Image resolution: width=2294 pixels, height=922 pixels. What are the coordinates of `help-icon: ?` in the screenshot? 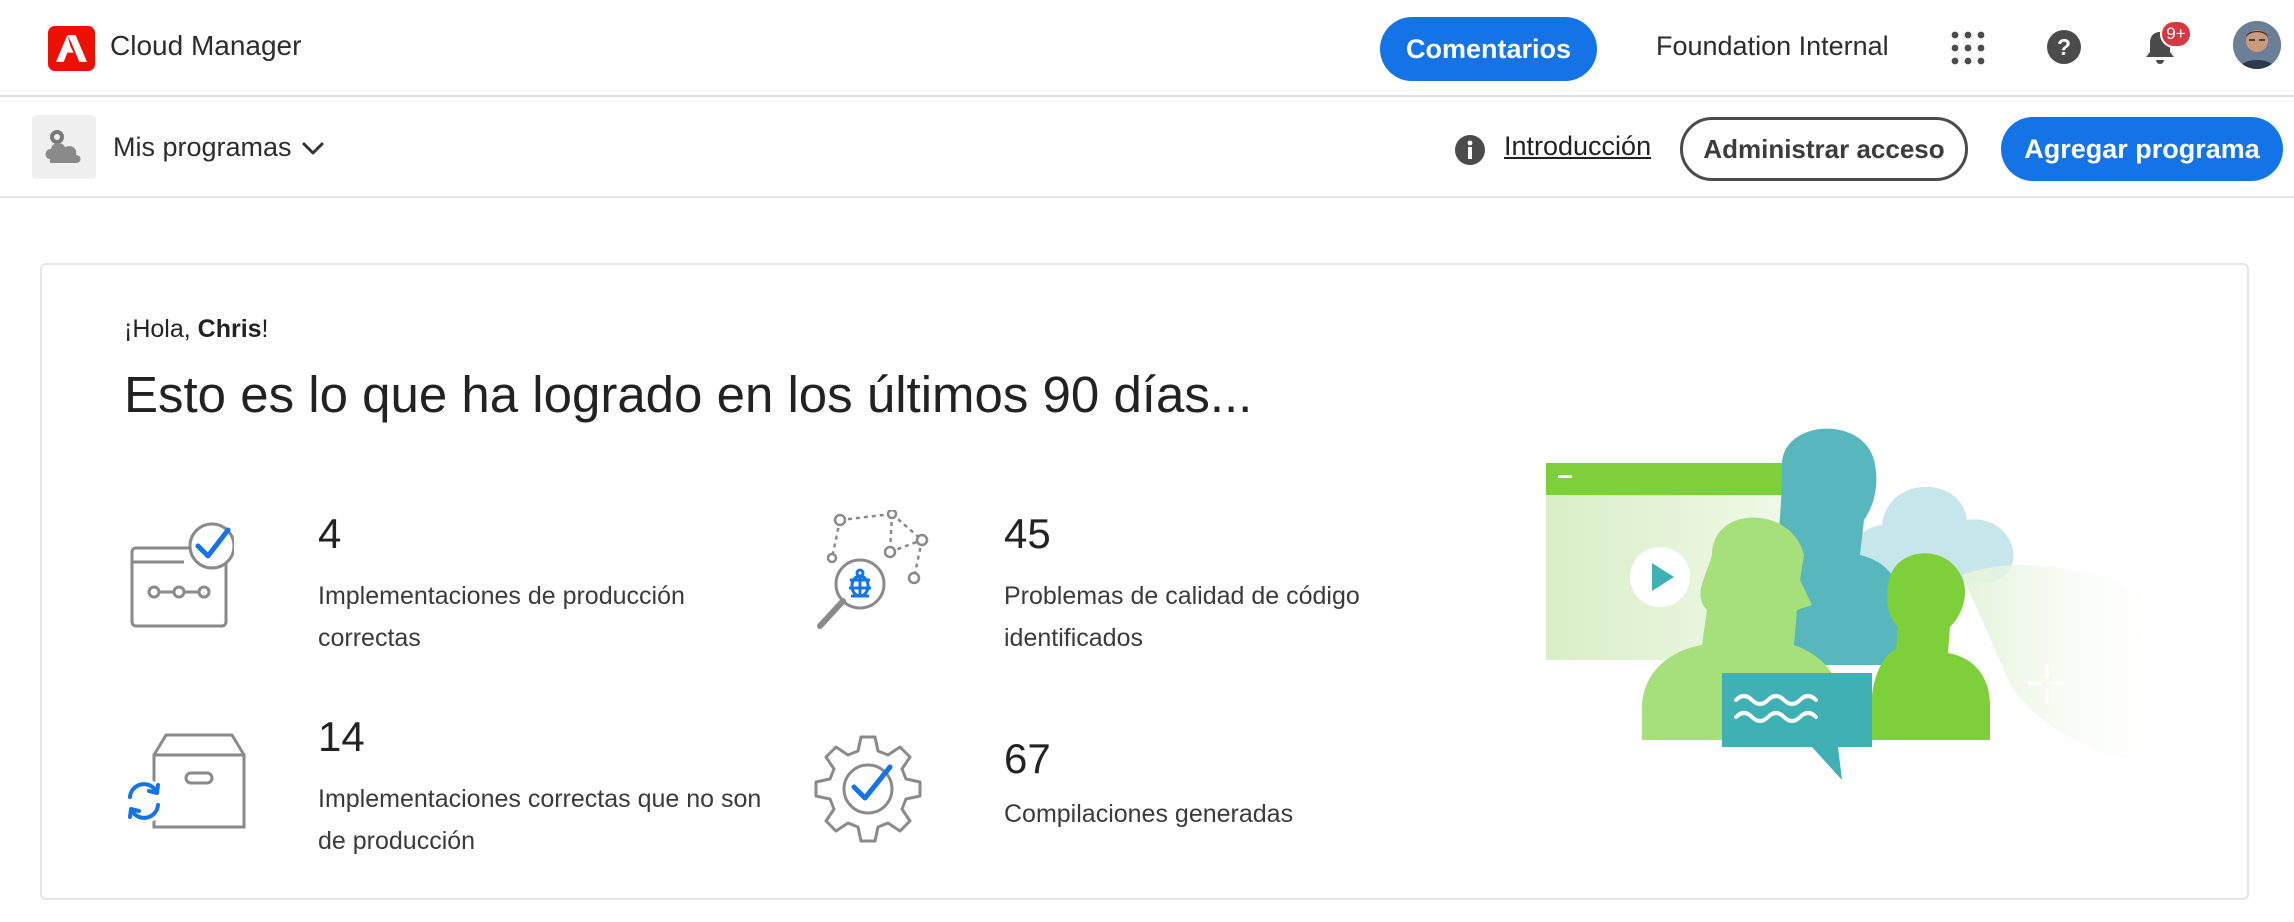 It's located at (2064, 47).